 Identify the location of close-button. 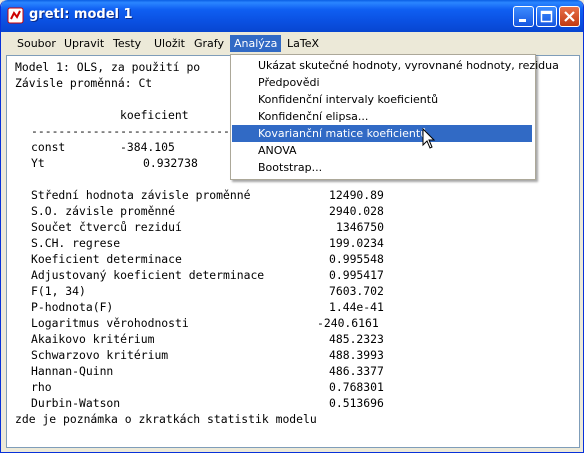
(569, 16).